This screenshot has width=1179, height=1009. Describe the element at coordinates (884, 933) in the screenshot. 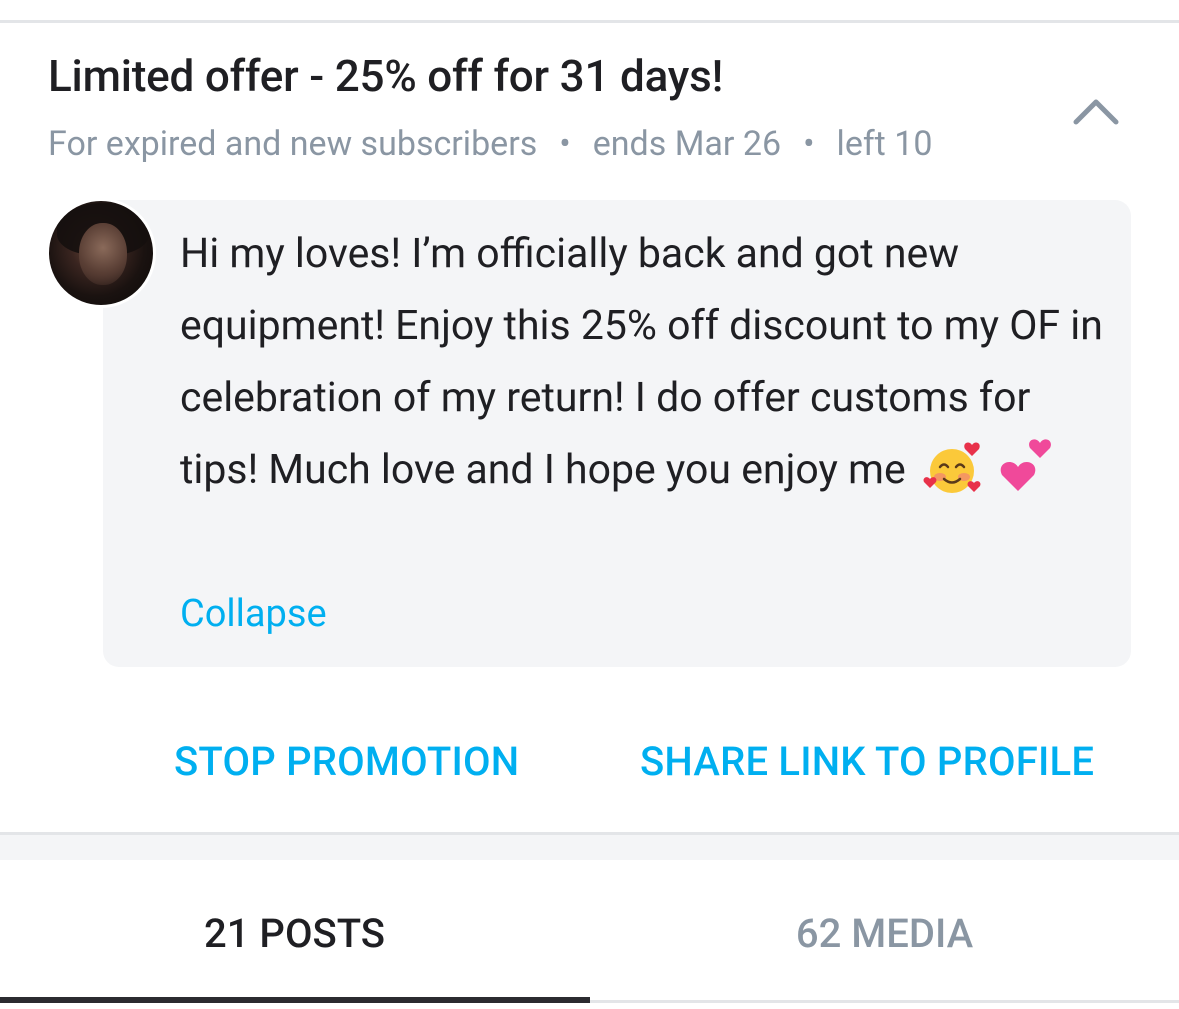

I see `tab-media: 62 MEDIA` at that location.